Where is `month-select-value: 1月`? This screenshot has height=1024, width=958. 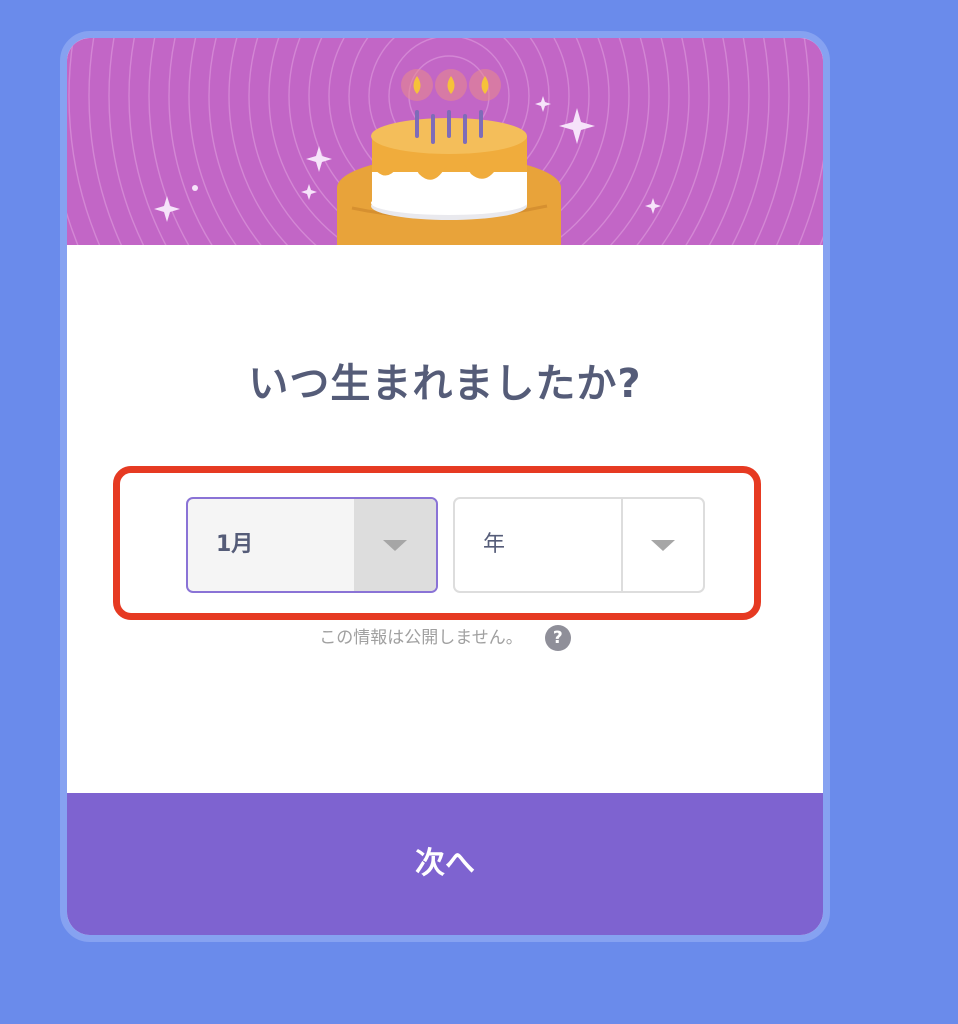
month-select-value: 1月 is located at coordinates (235, 544).